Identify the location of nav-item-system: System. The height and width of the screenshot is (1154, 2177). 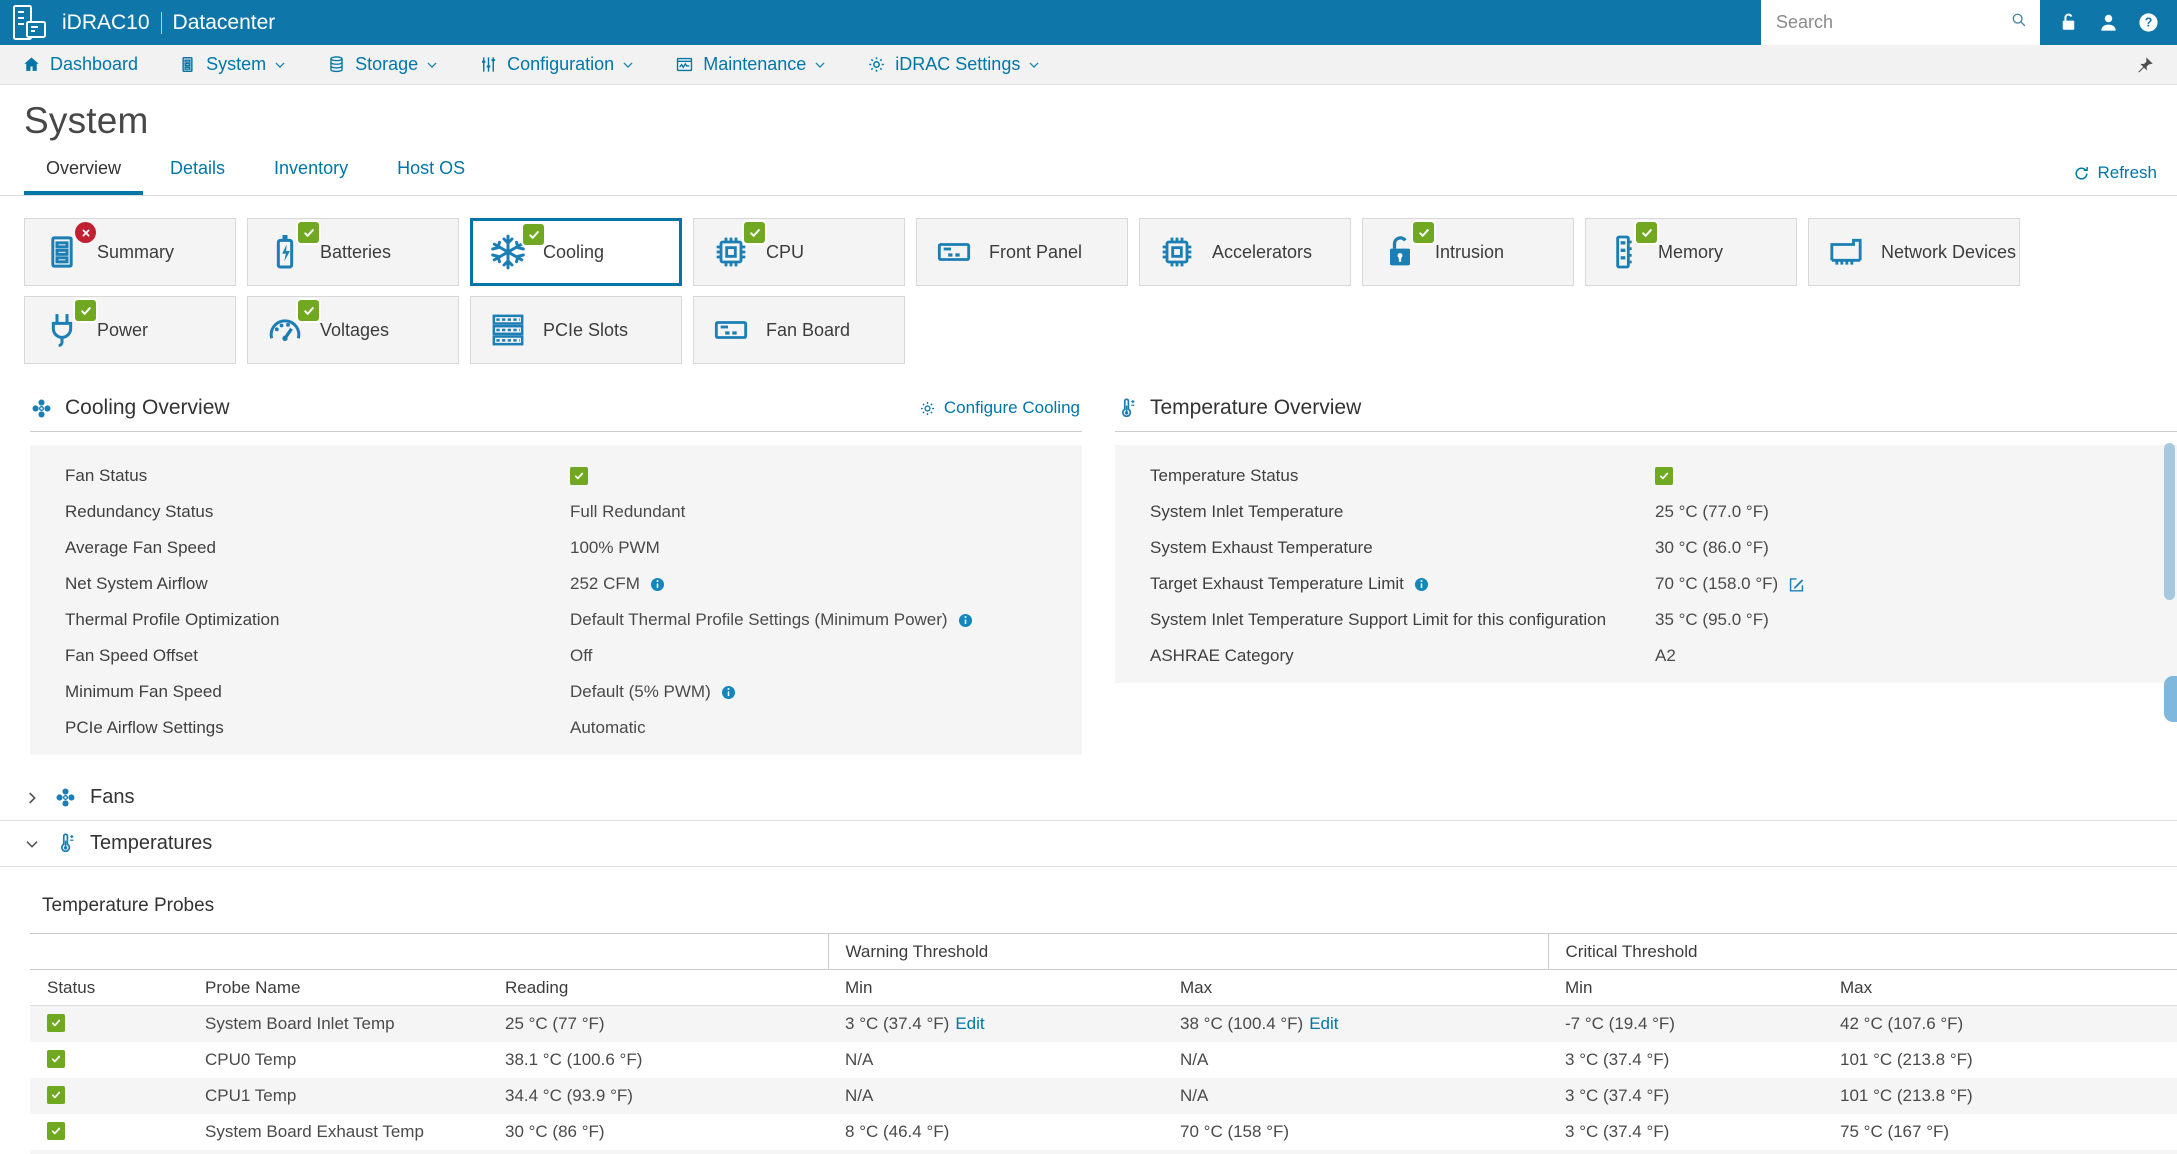
(232, 64).